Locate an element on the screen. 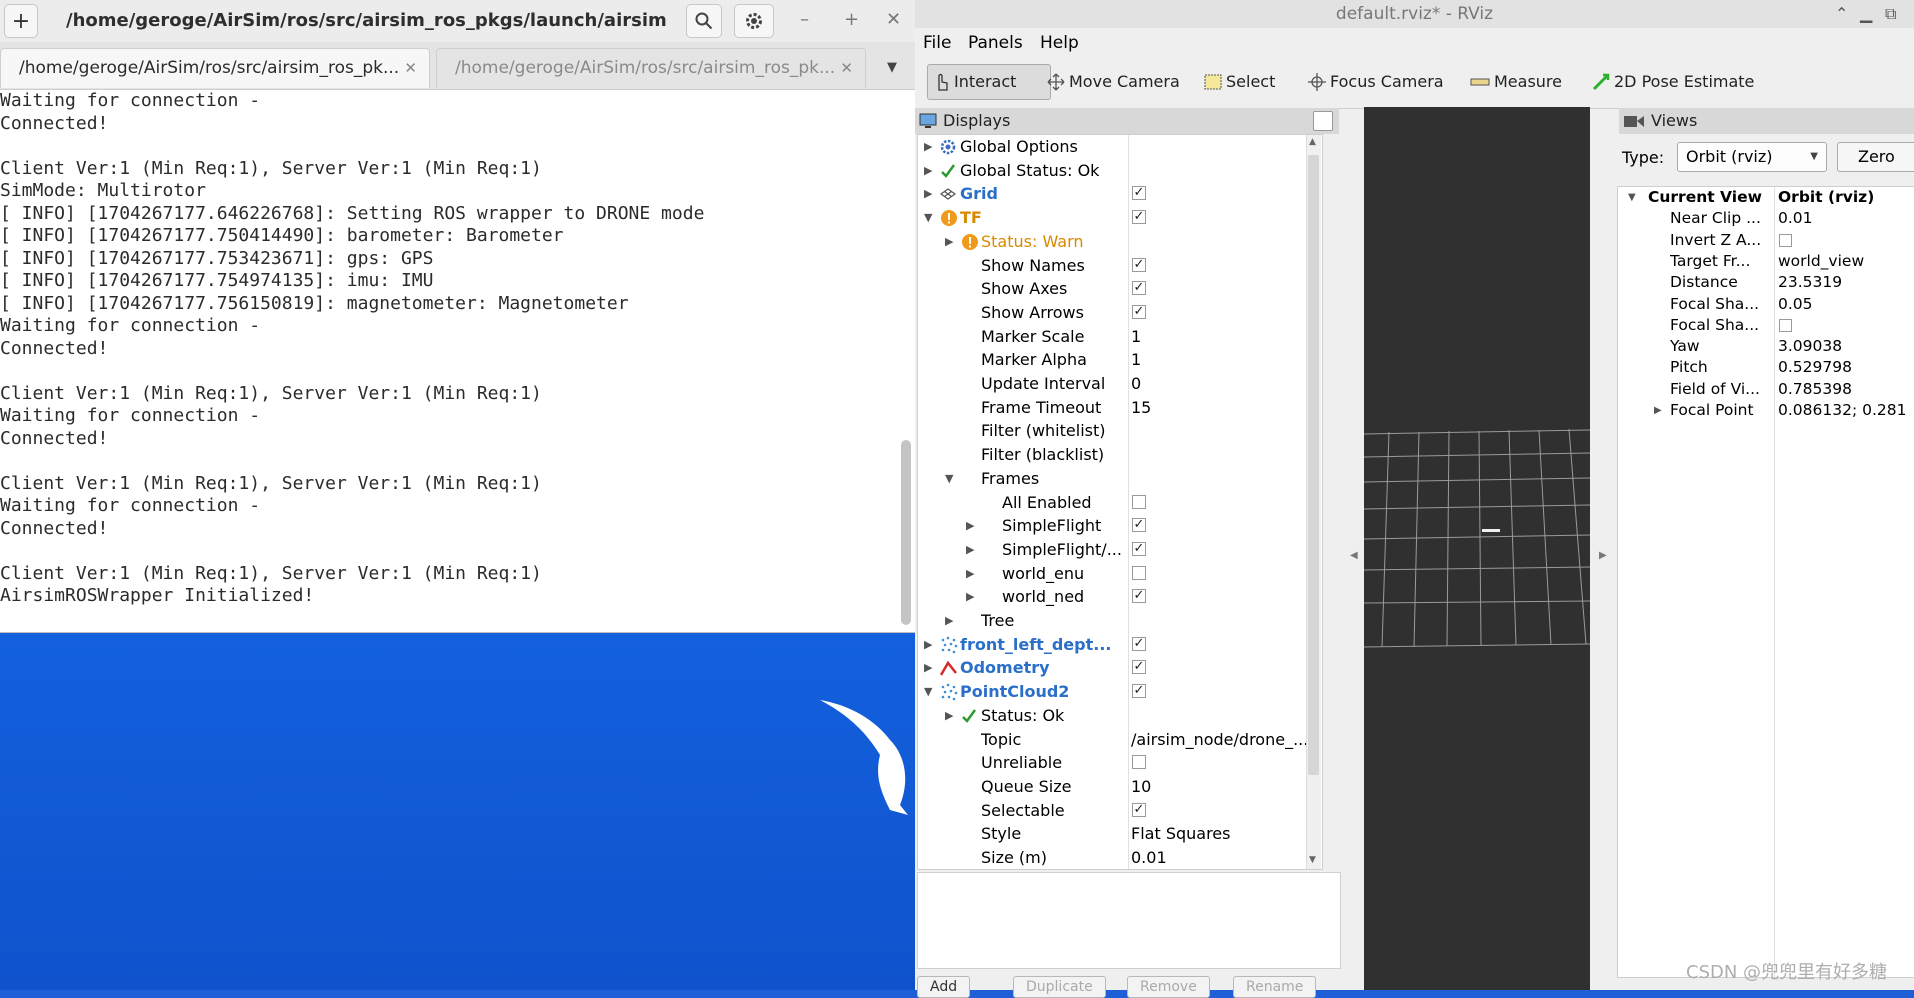 The height and width of the screenshot is (998, 1914). chevron-up-icon: ⌃ is located at coordinates (1841, 14).